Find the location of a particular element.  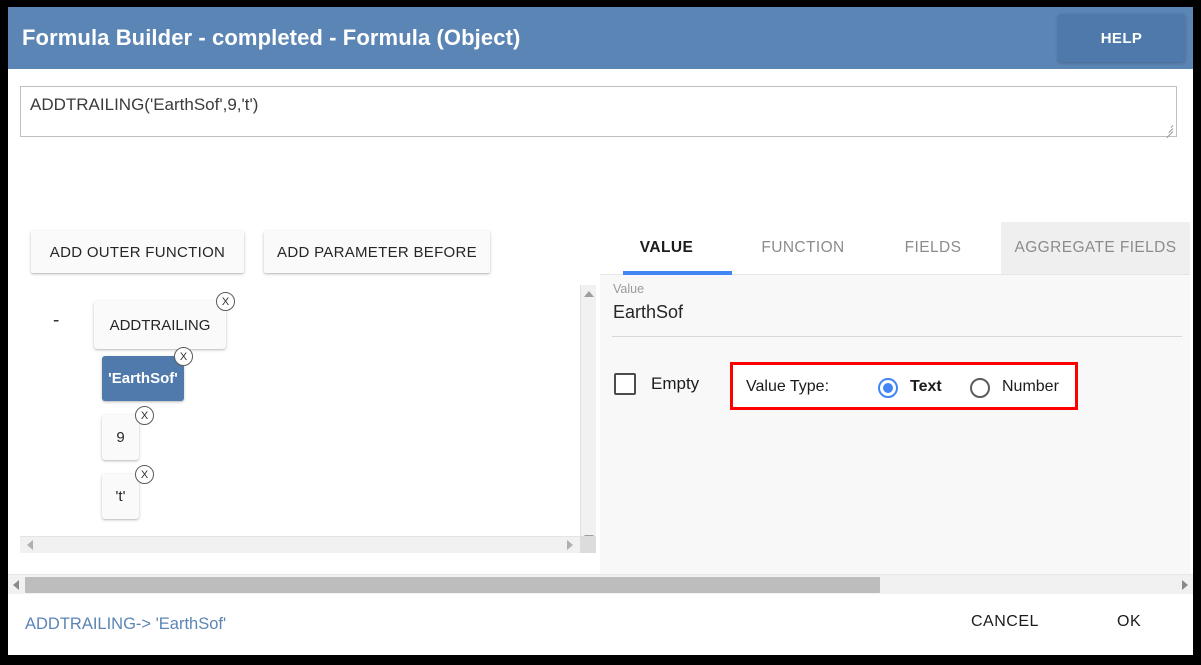

scrollbar-corner is located at coordinates (588, 544).